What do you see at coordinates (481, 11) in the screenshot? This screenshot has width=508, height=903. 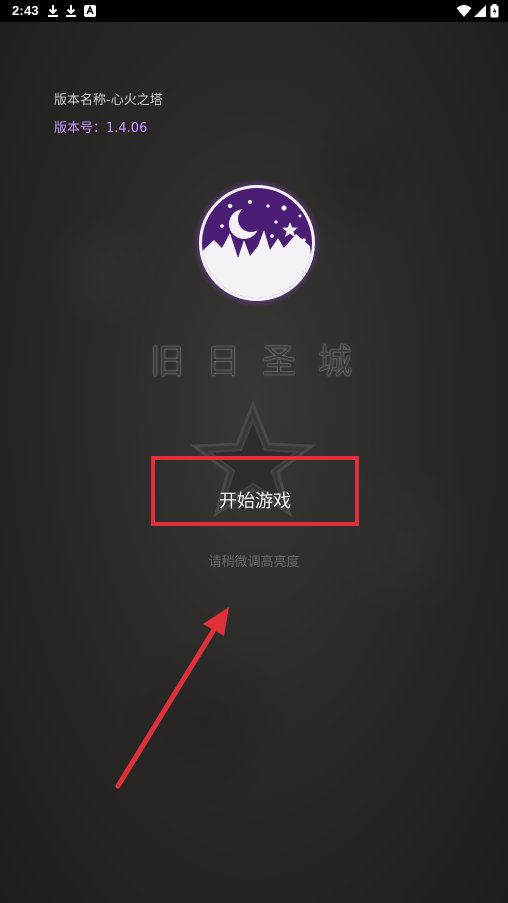 I see `signal-icon` at bounding box center [481, 11].